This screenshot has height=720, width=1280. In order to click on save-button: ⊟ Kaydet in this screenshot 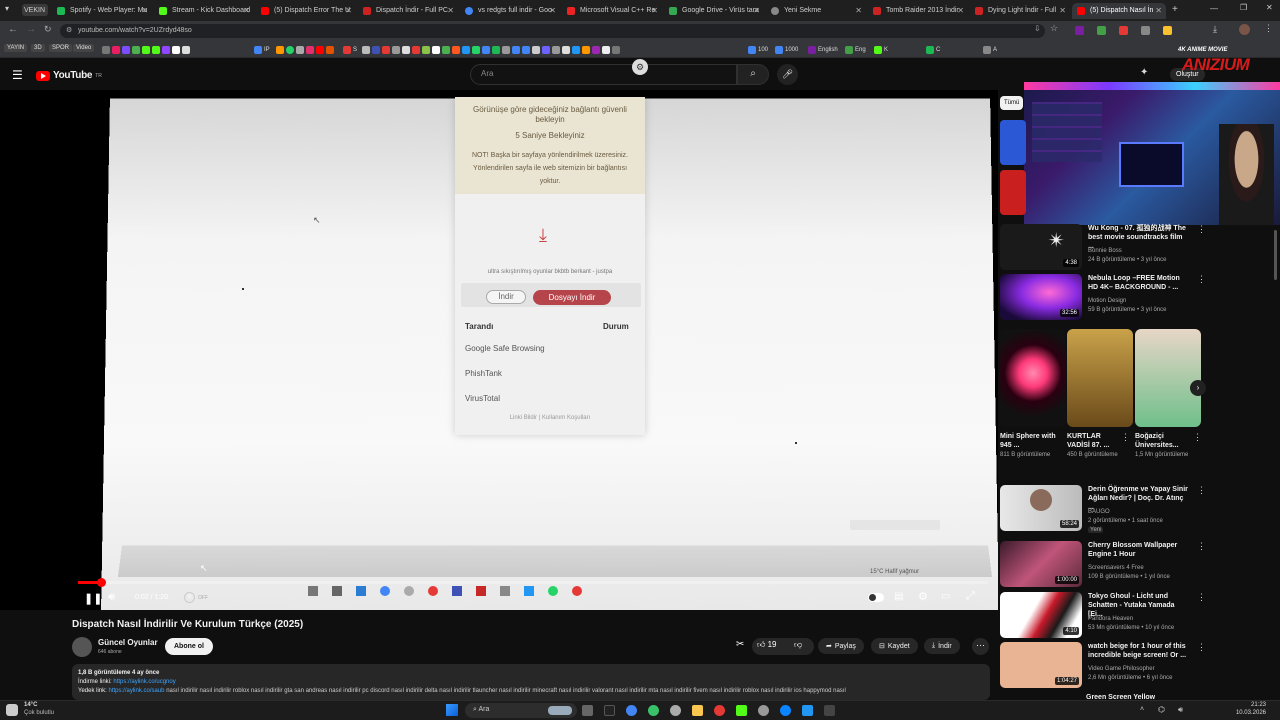, I will do `click(894, 646)`.